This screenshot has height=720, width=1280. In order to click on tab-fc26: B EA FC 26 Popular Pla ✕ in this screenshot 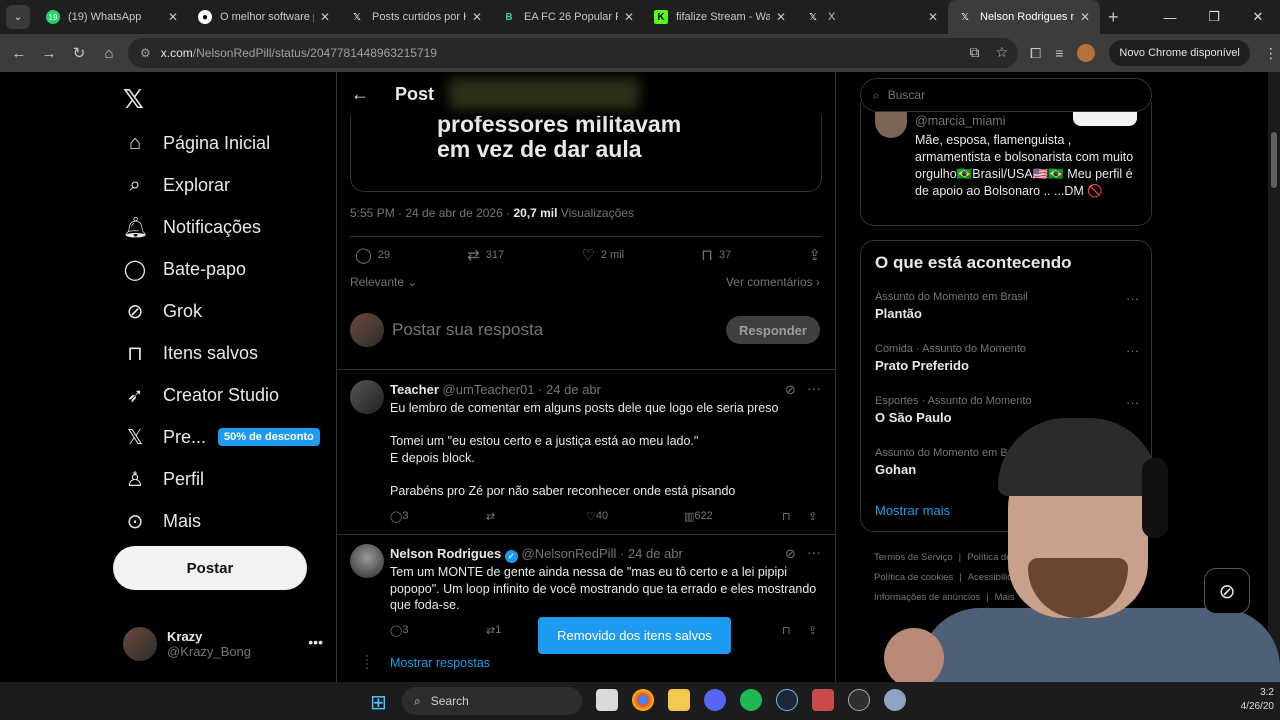, I will do `click(568, 17)`.